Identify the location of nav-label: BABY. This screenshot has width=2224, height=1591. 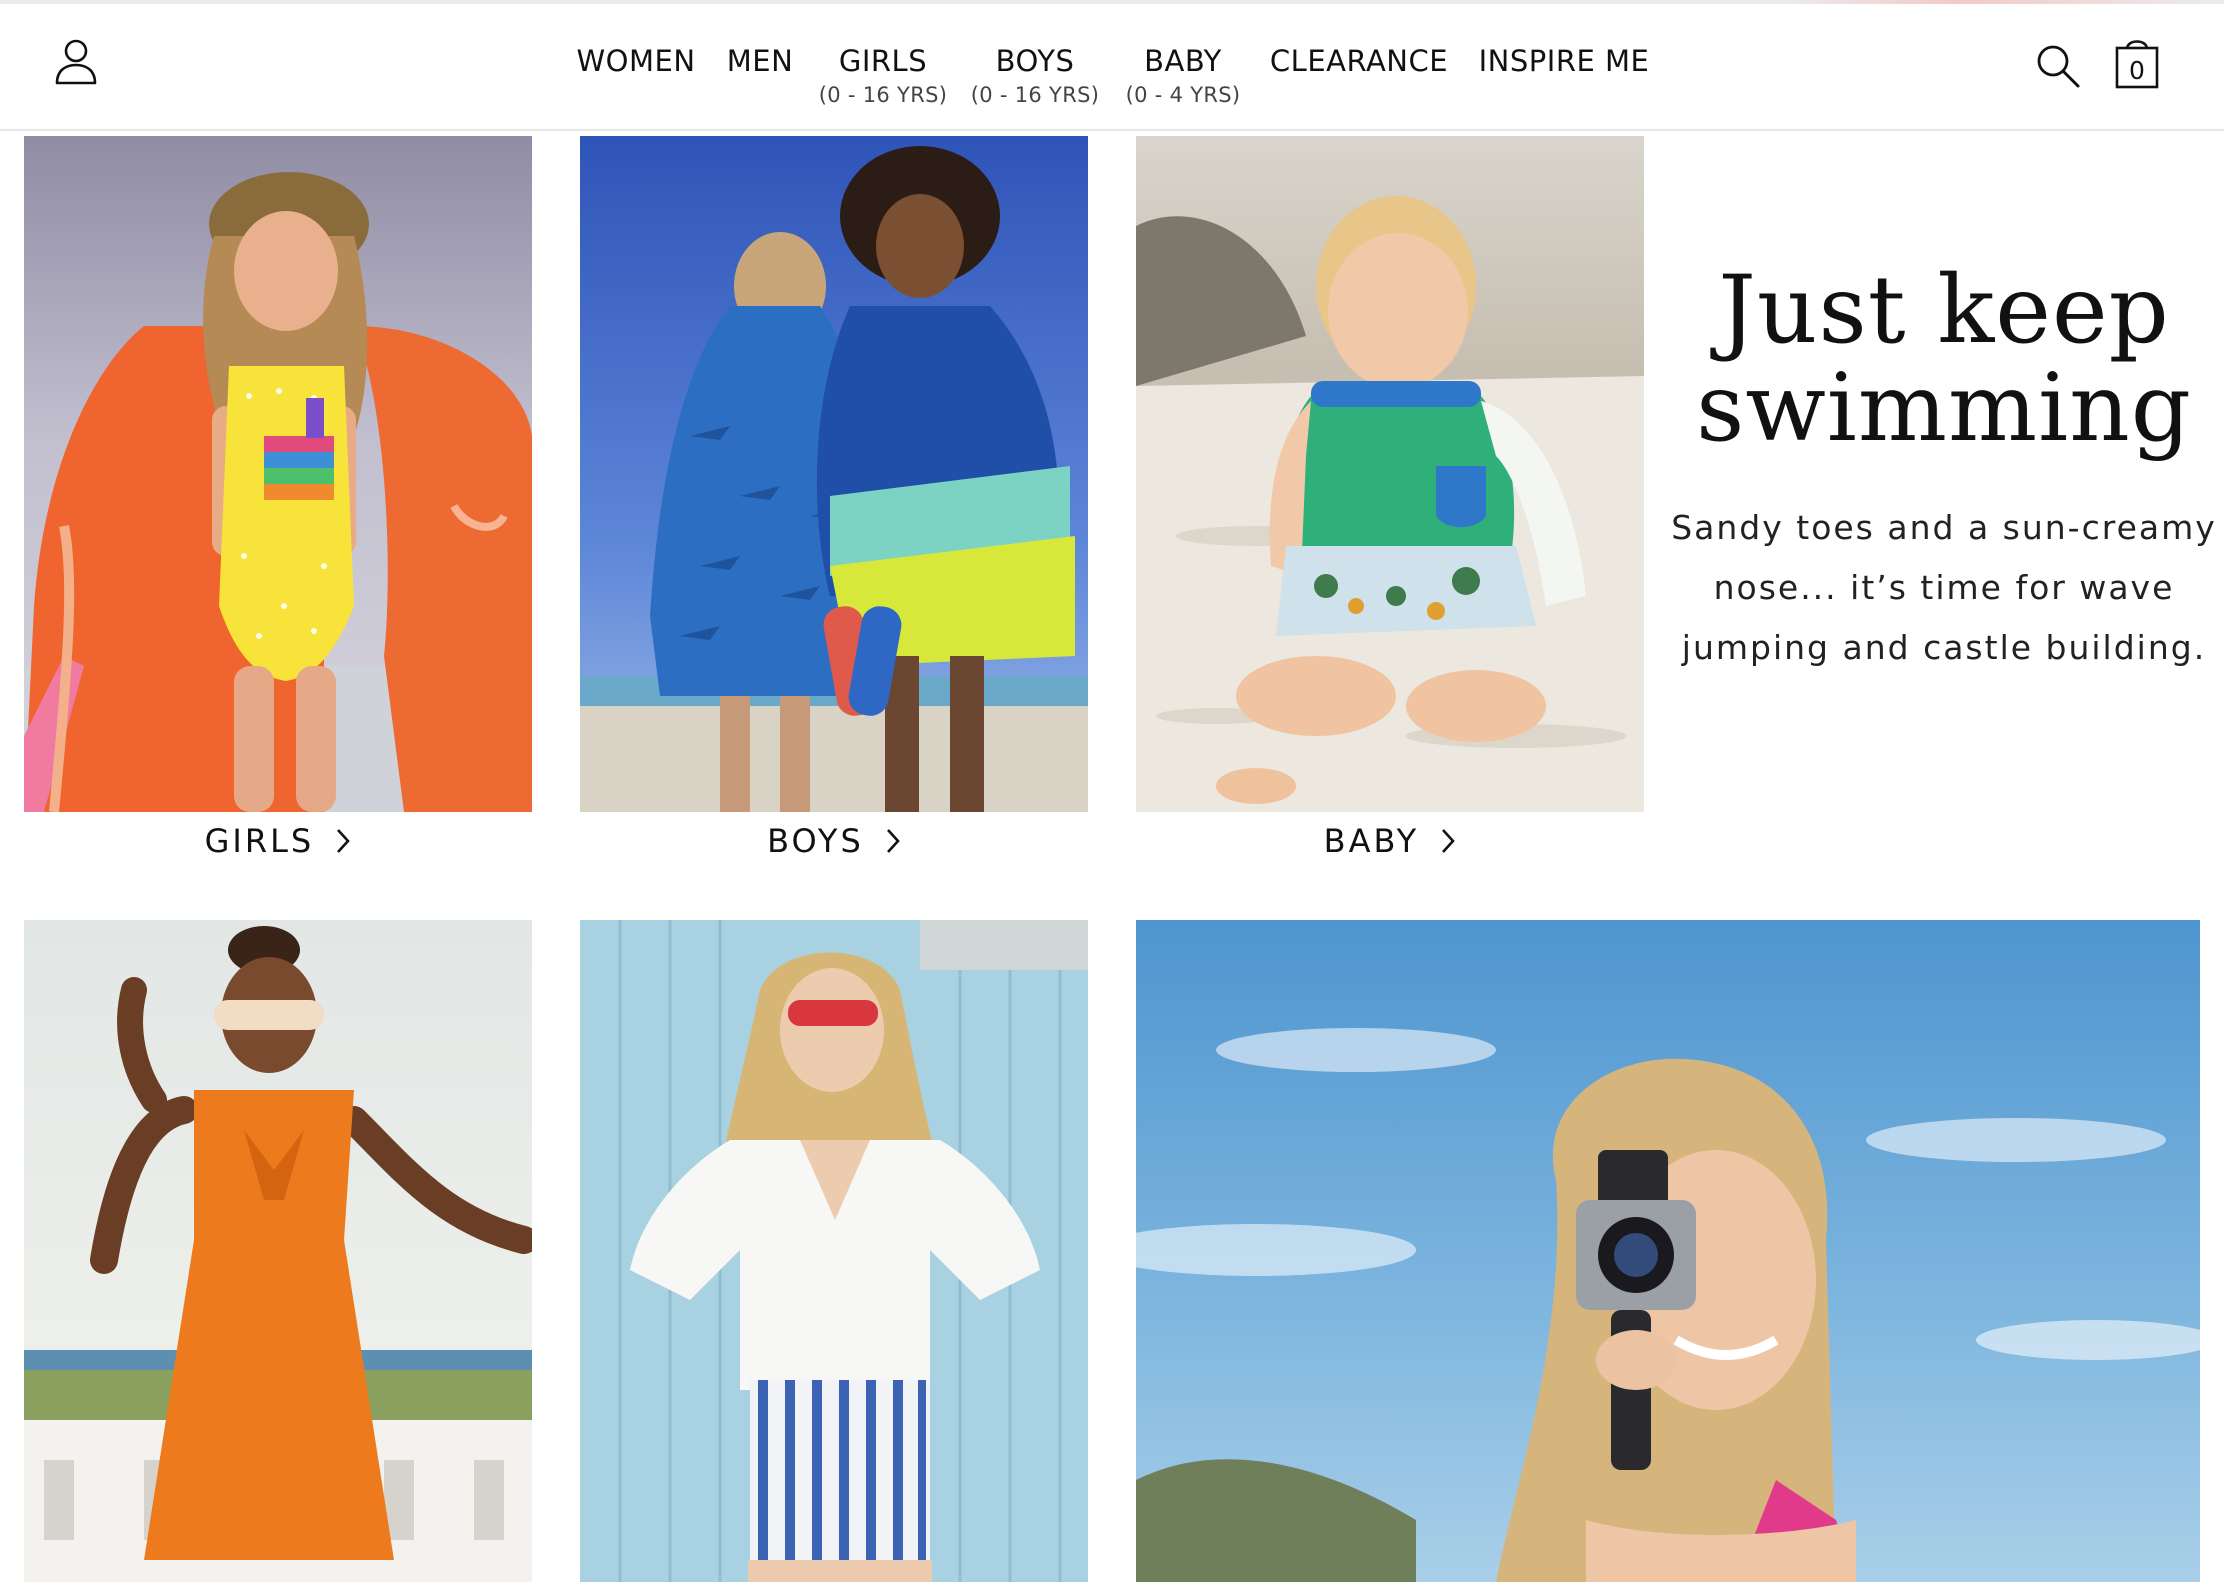
(1183, 61).